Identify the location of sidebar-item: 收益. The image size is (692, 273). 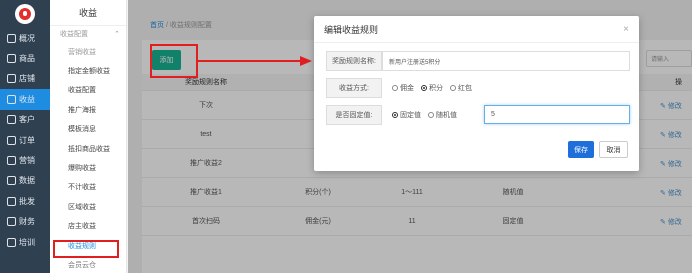
(25, 99).